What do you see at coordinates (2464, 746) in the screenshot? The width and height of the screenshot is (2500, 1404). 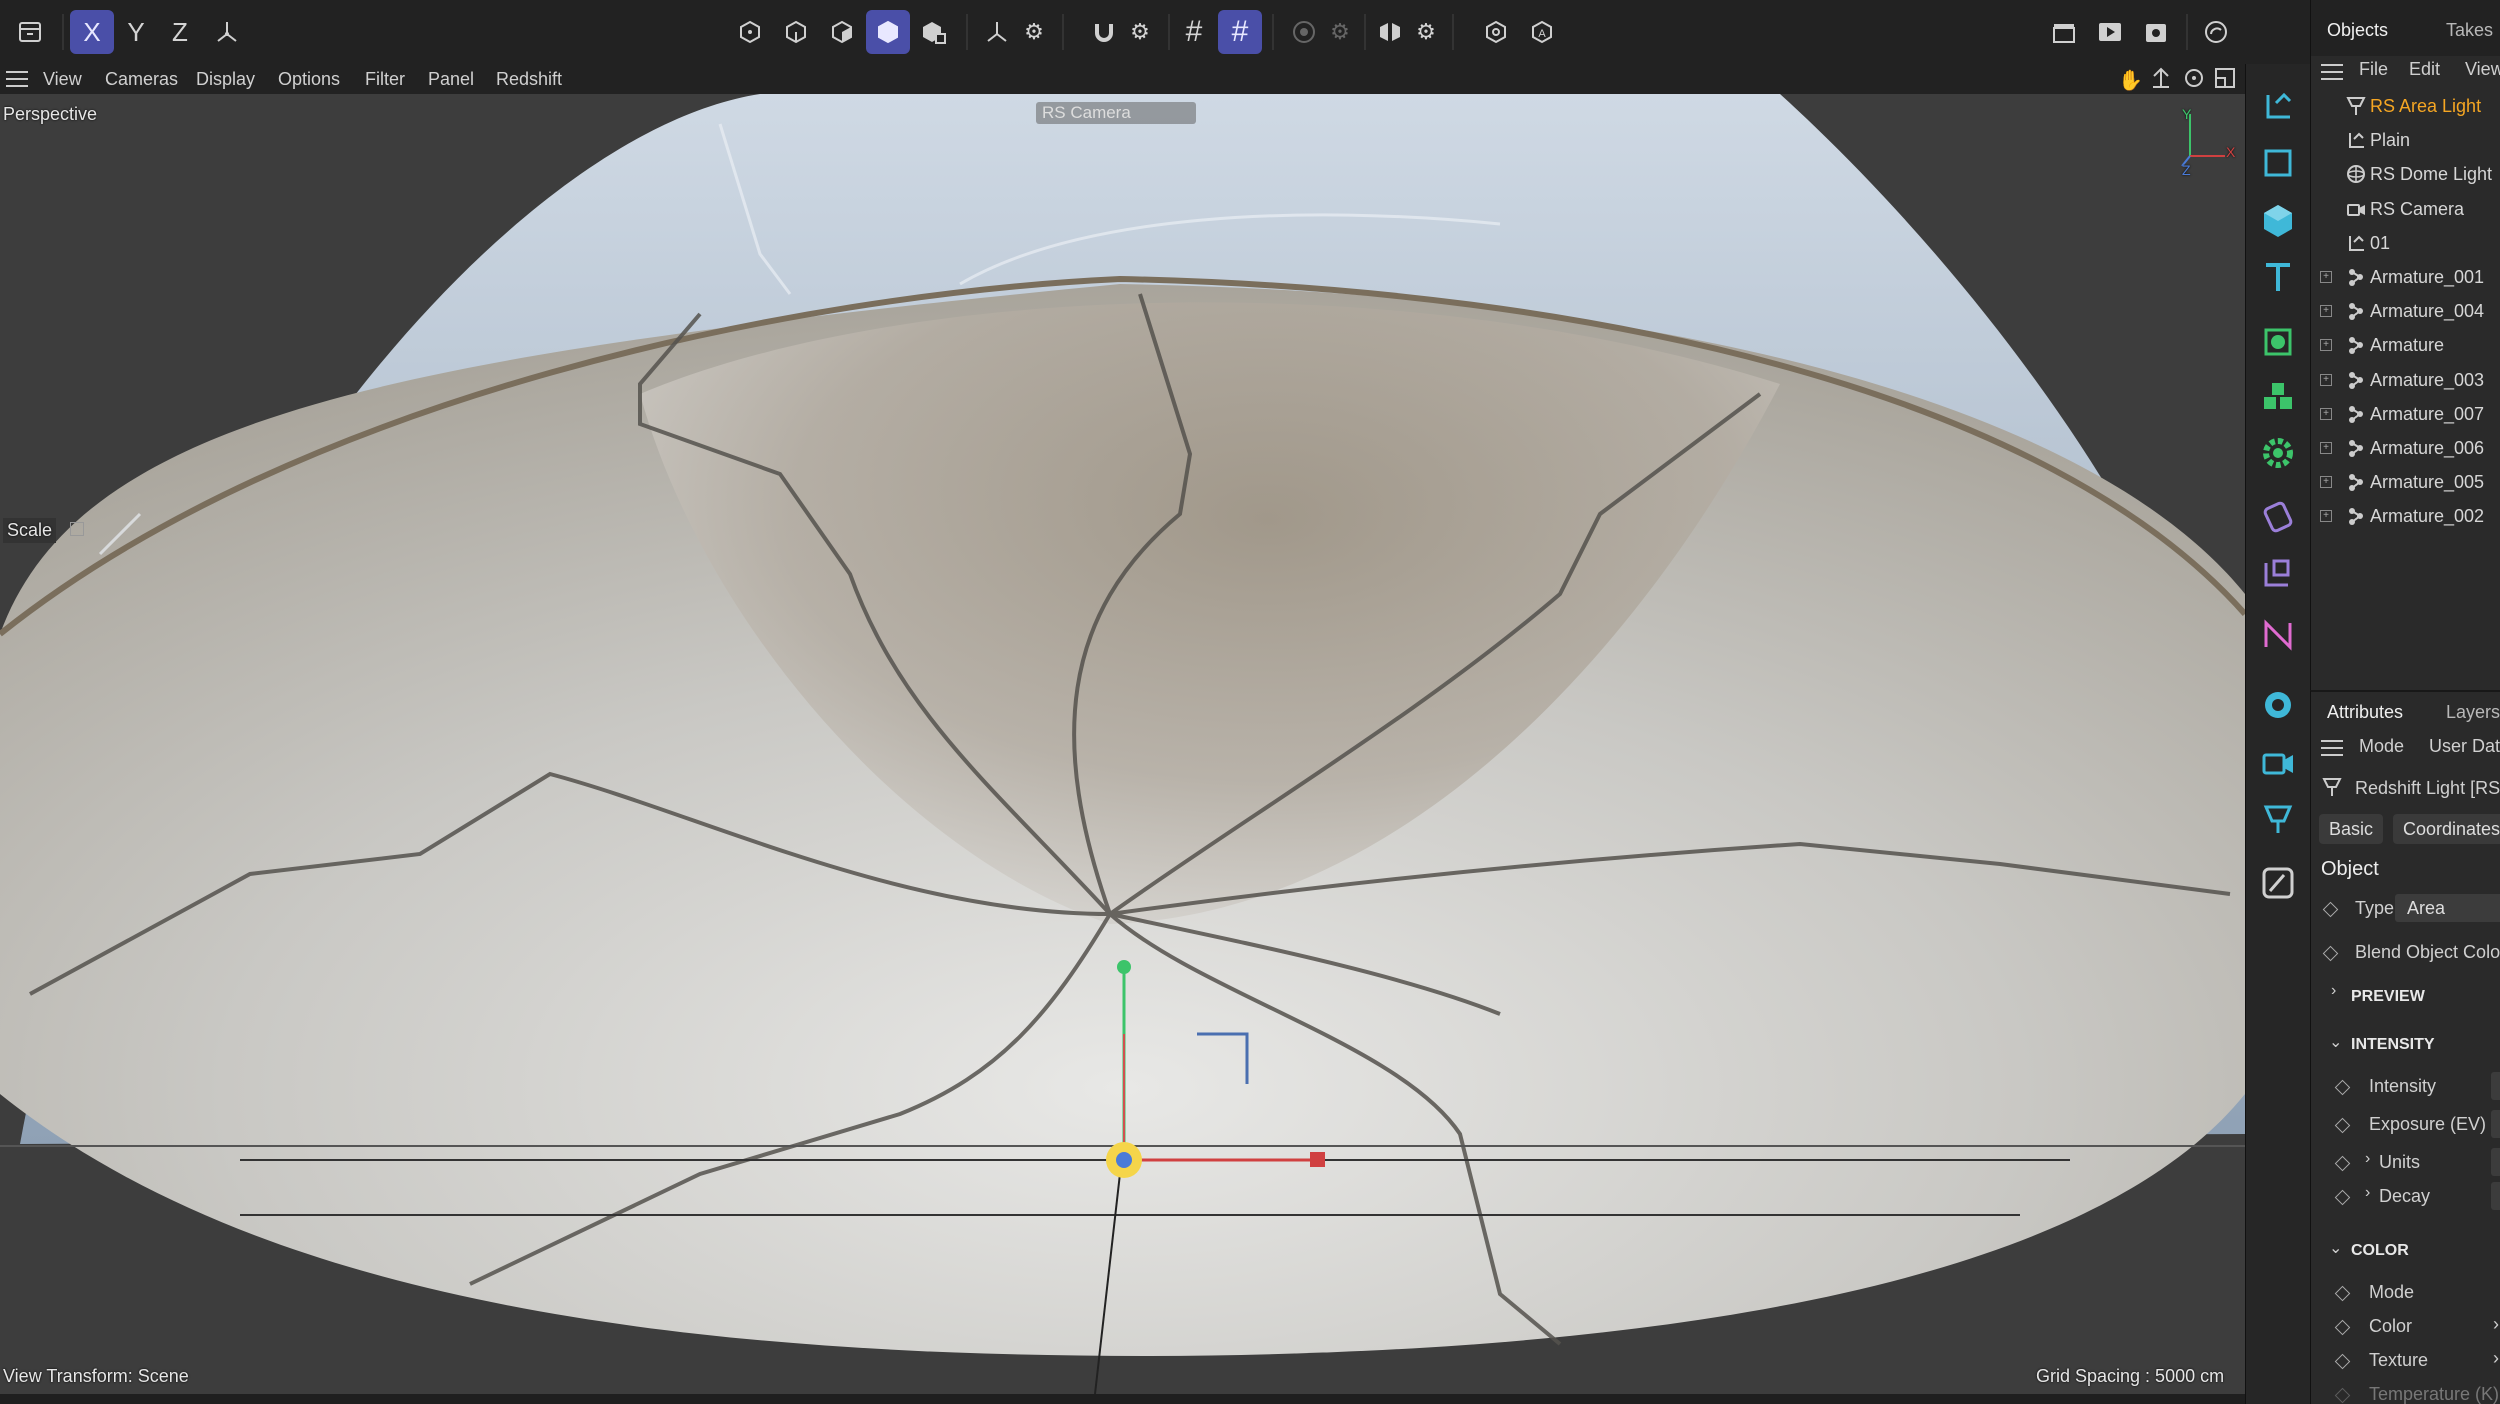 I see `menu-user-data: User Data` at bounding box center [2464, 746].